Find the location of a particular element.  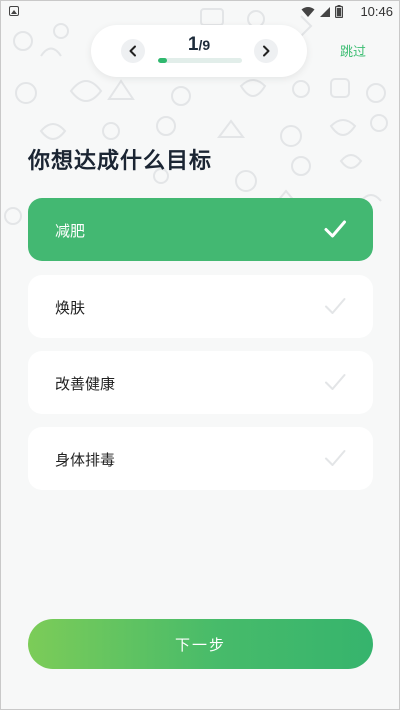

status-bar: 10:46 is located at coordinates (200, 12).